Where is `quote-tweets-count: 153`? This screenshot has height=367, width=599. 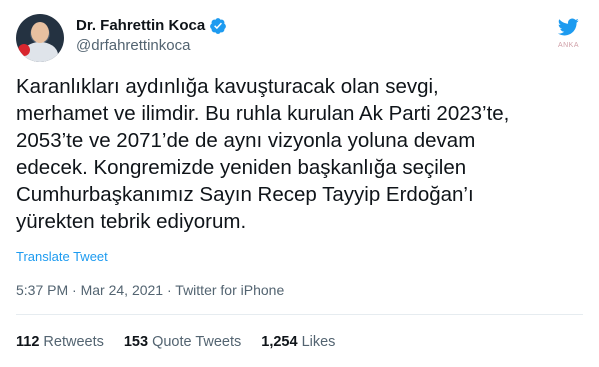 quote-tweets-count: 153 is located at coordinates (136, 342).